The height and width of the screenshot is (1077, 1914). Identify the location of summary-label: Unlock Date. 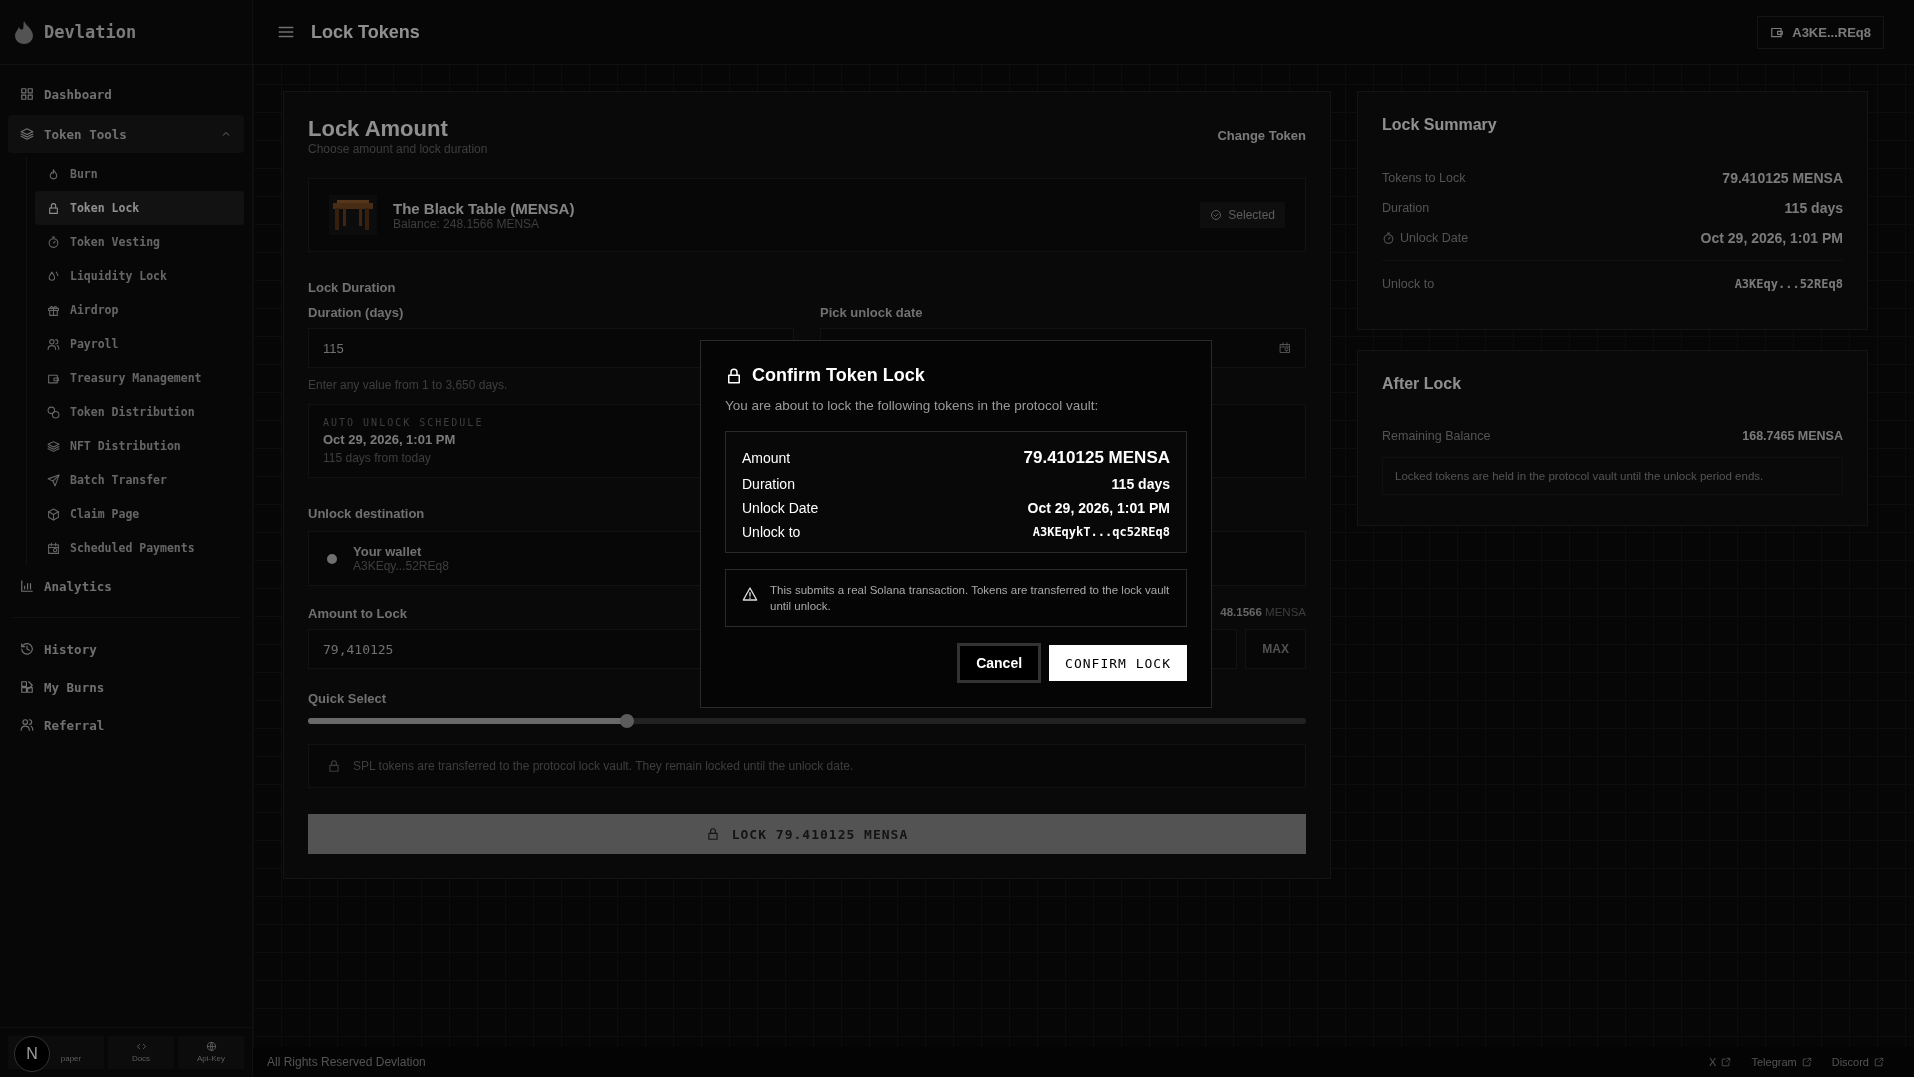
(1425, 238).